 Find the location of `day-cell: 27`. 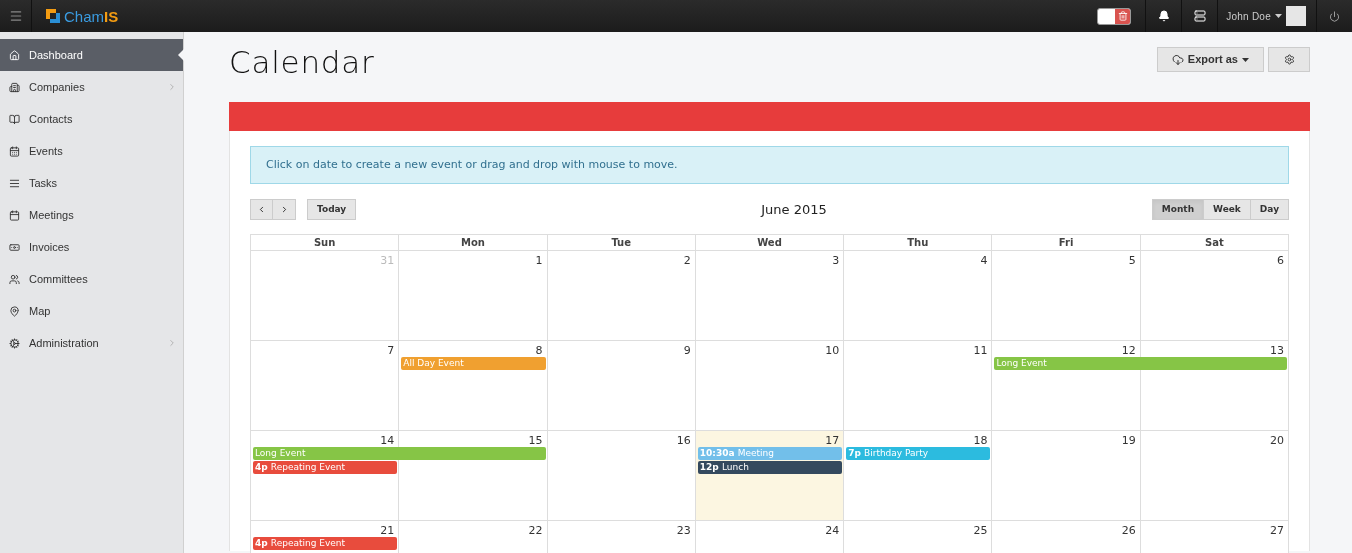

day-cell: 27 is located at coordinates (1214, 537).